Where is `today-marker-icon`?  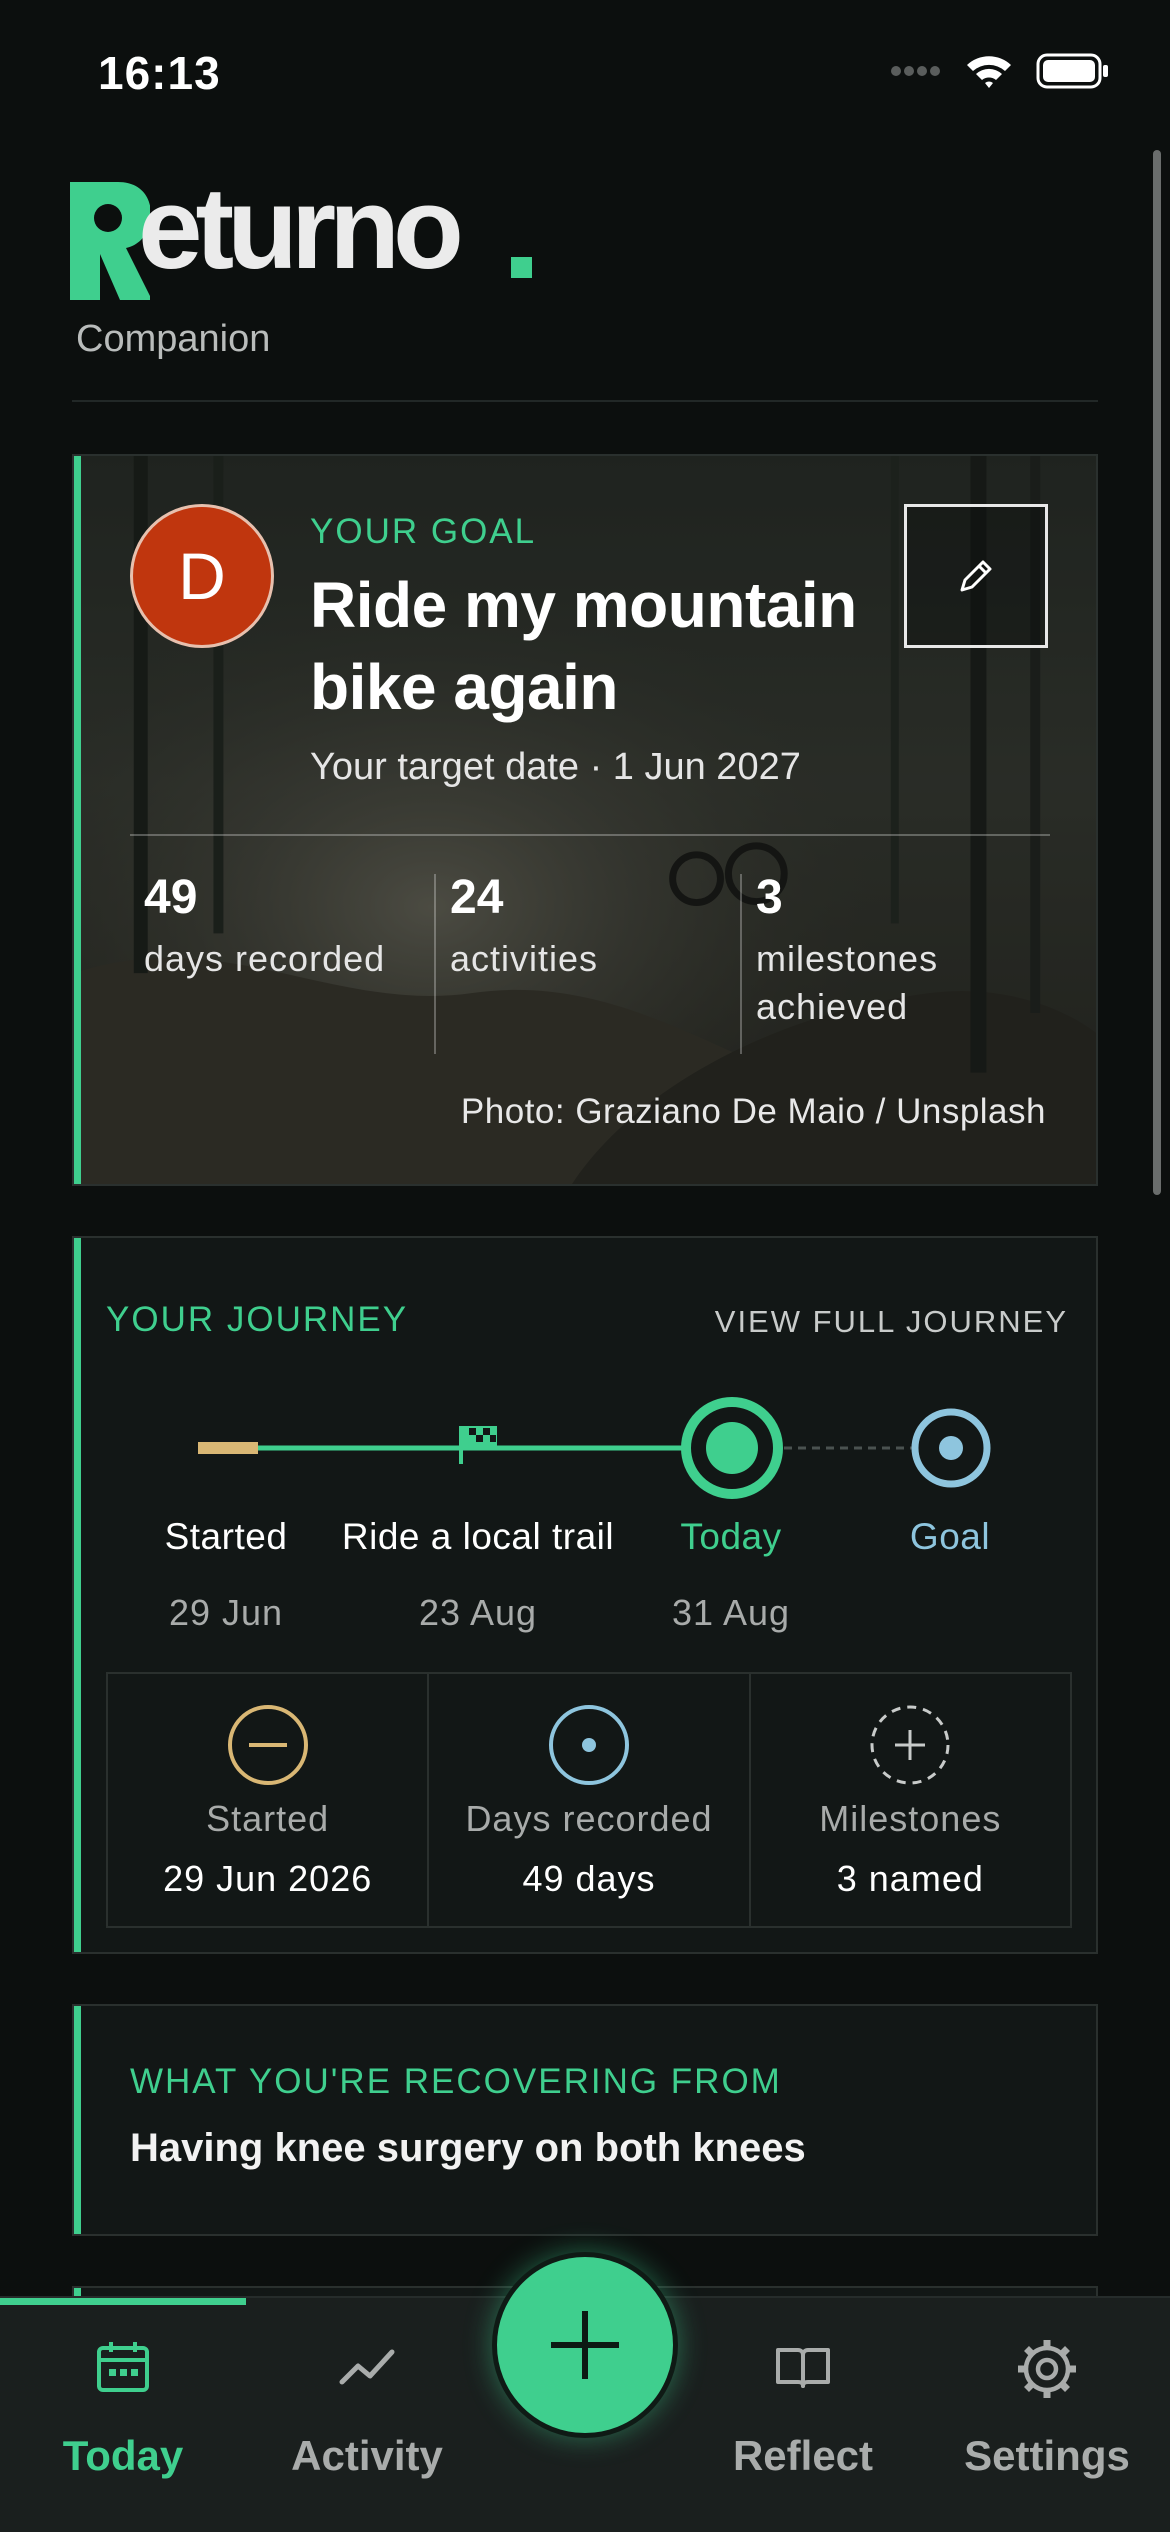 today-marker-icon is located at coordinates (732, 1448).